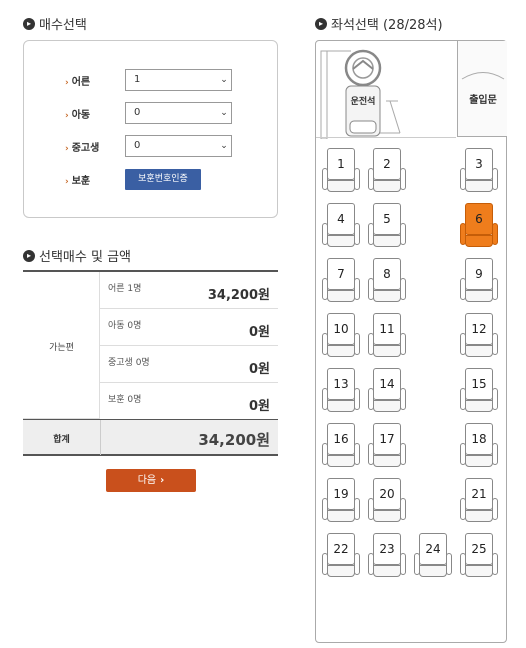 This screenshot has height=648, width=526. I want to click on seat-section-title: ▸ 좌석선택 (28/28석), so click(379, 23).